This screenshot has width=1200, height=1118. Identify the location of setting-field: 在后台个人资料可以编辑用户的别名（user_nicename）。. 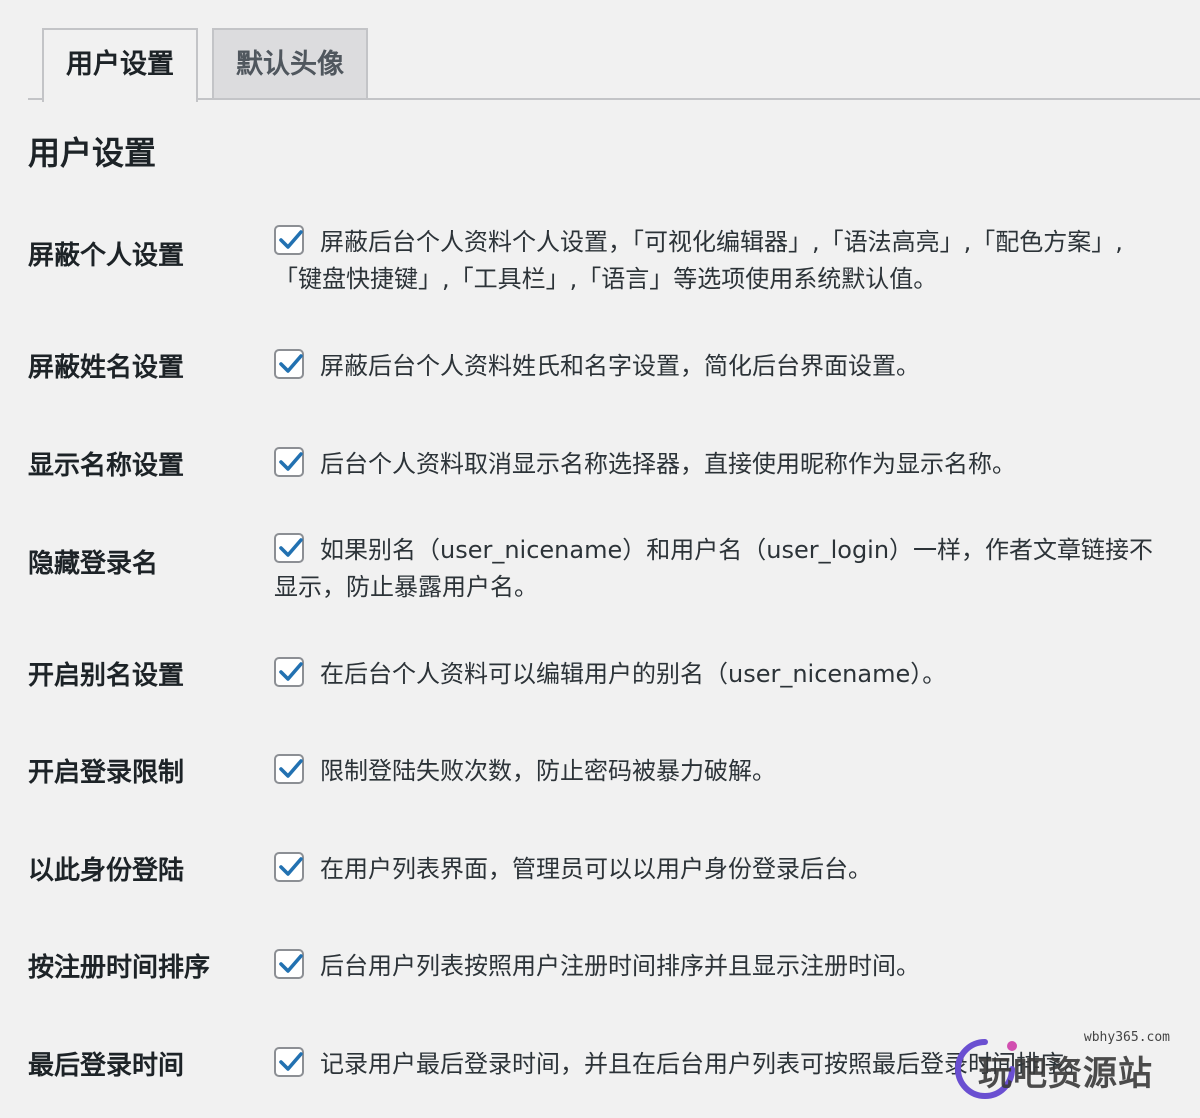
(719, 674).